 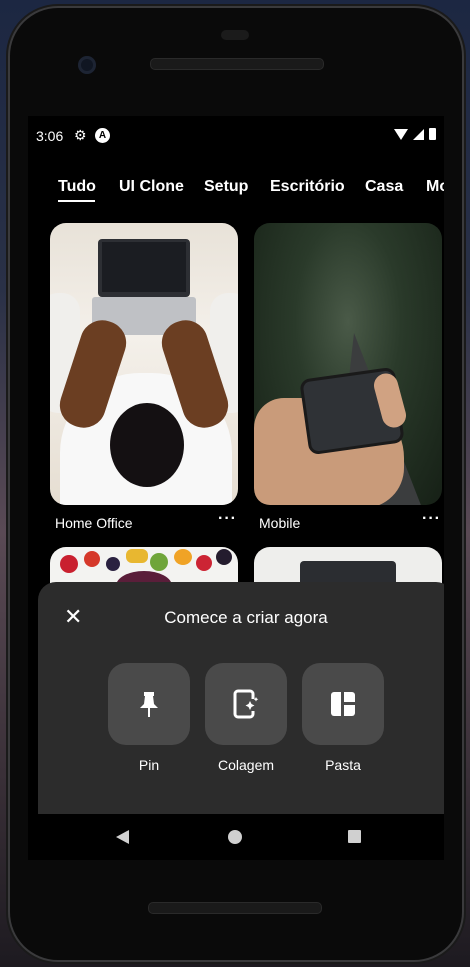 I want to click on action-label-pin: Pin, so click(x=149, y=765).